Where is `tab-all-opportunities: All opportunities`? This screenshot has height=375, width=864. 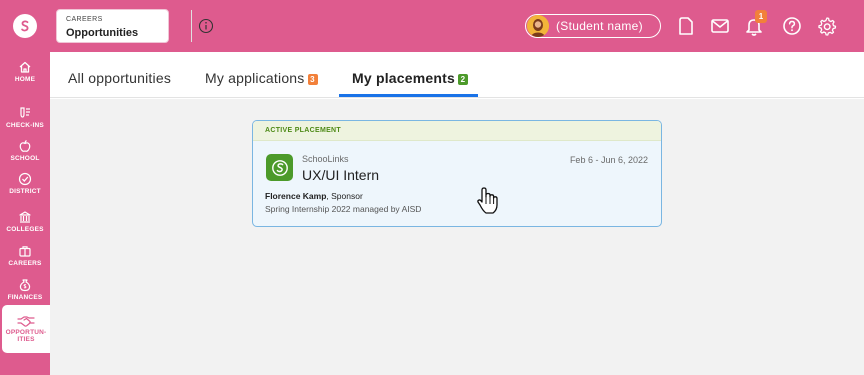 tab-all-opportunities: All opportunities is located at coordinates (119, 78).